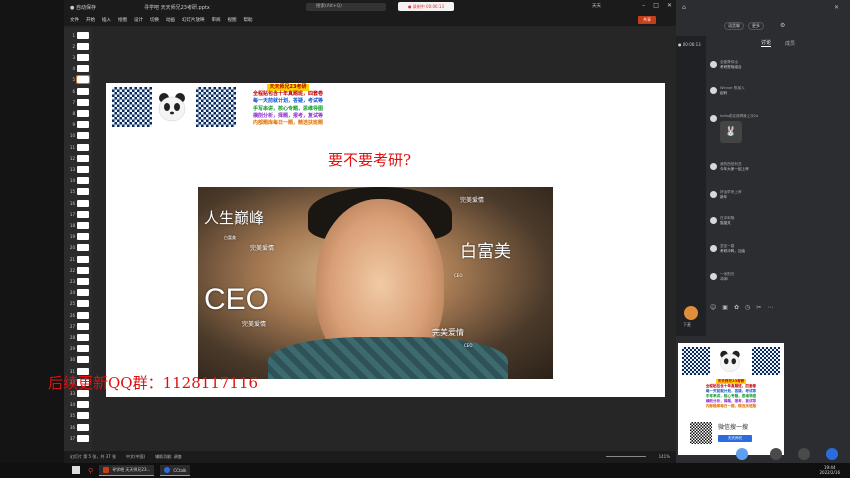  I want to click on slide-thumbnail: 13, so click(80, 169).